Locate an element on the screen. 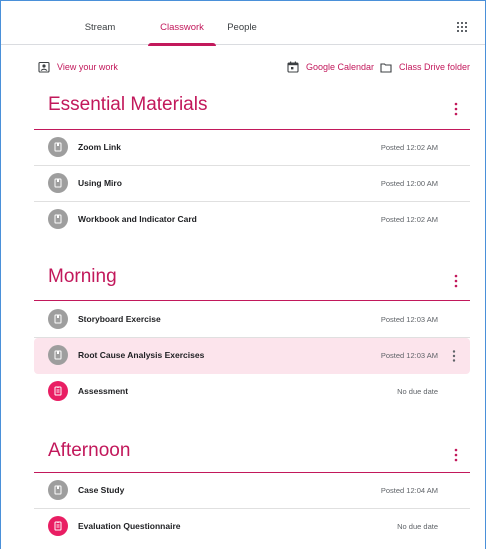  tab-stream-label: Stream is located at coordinates (100, 27).